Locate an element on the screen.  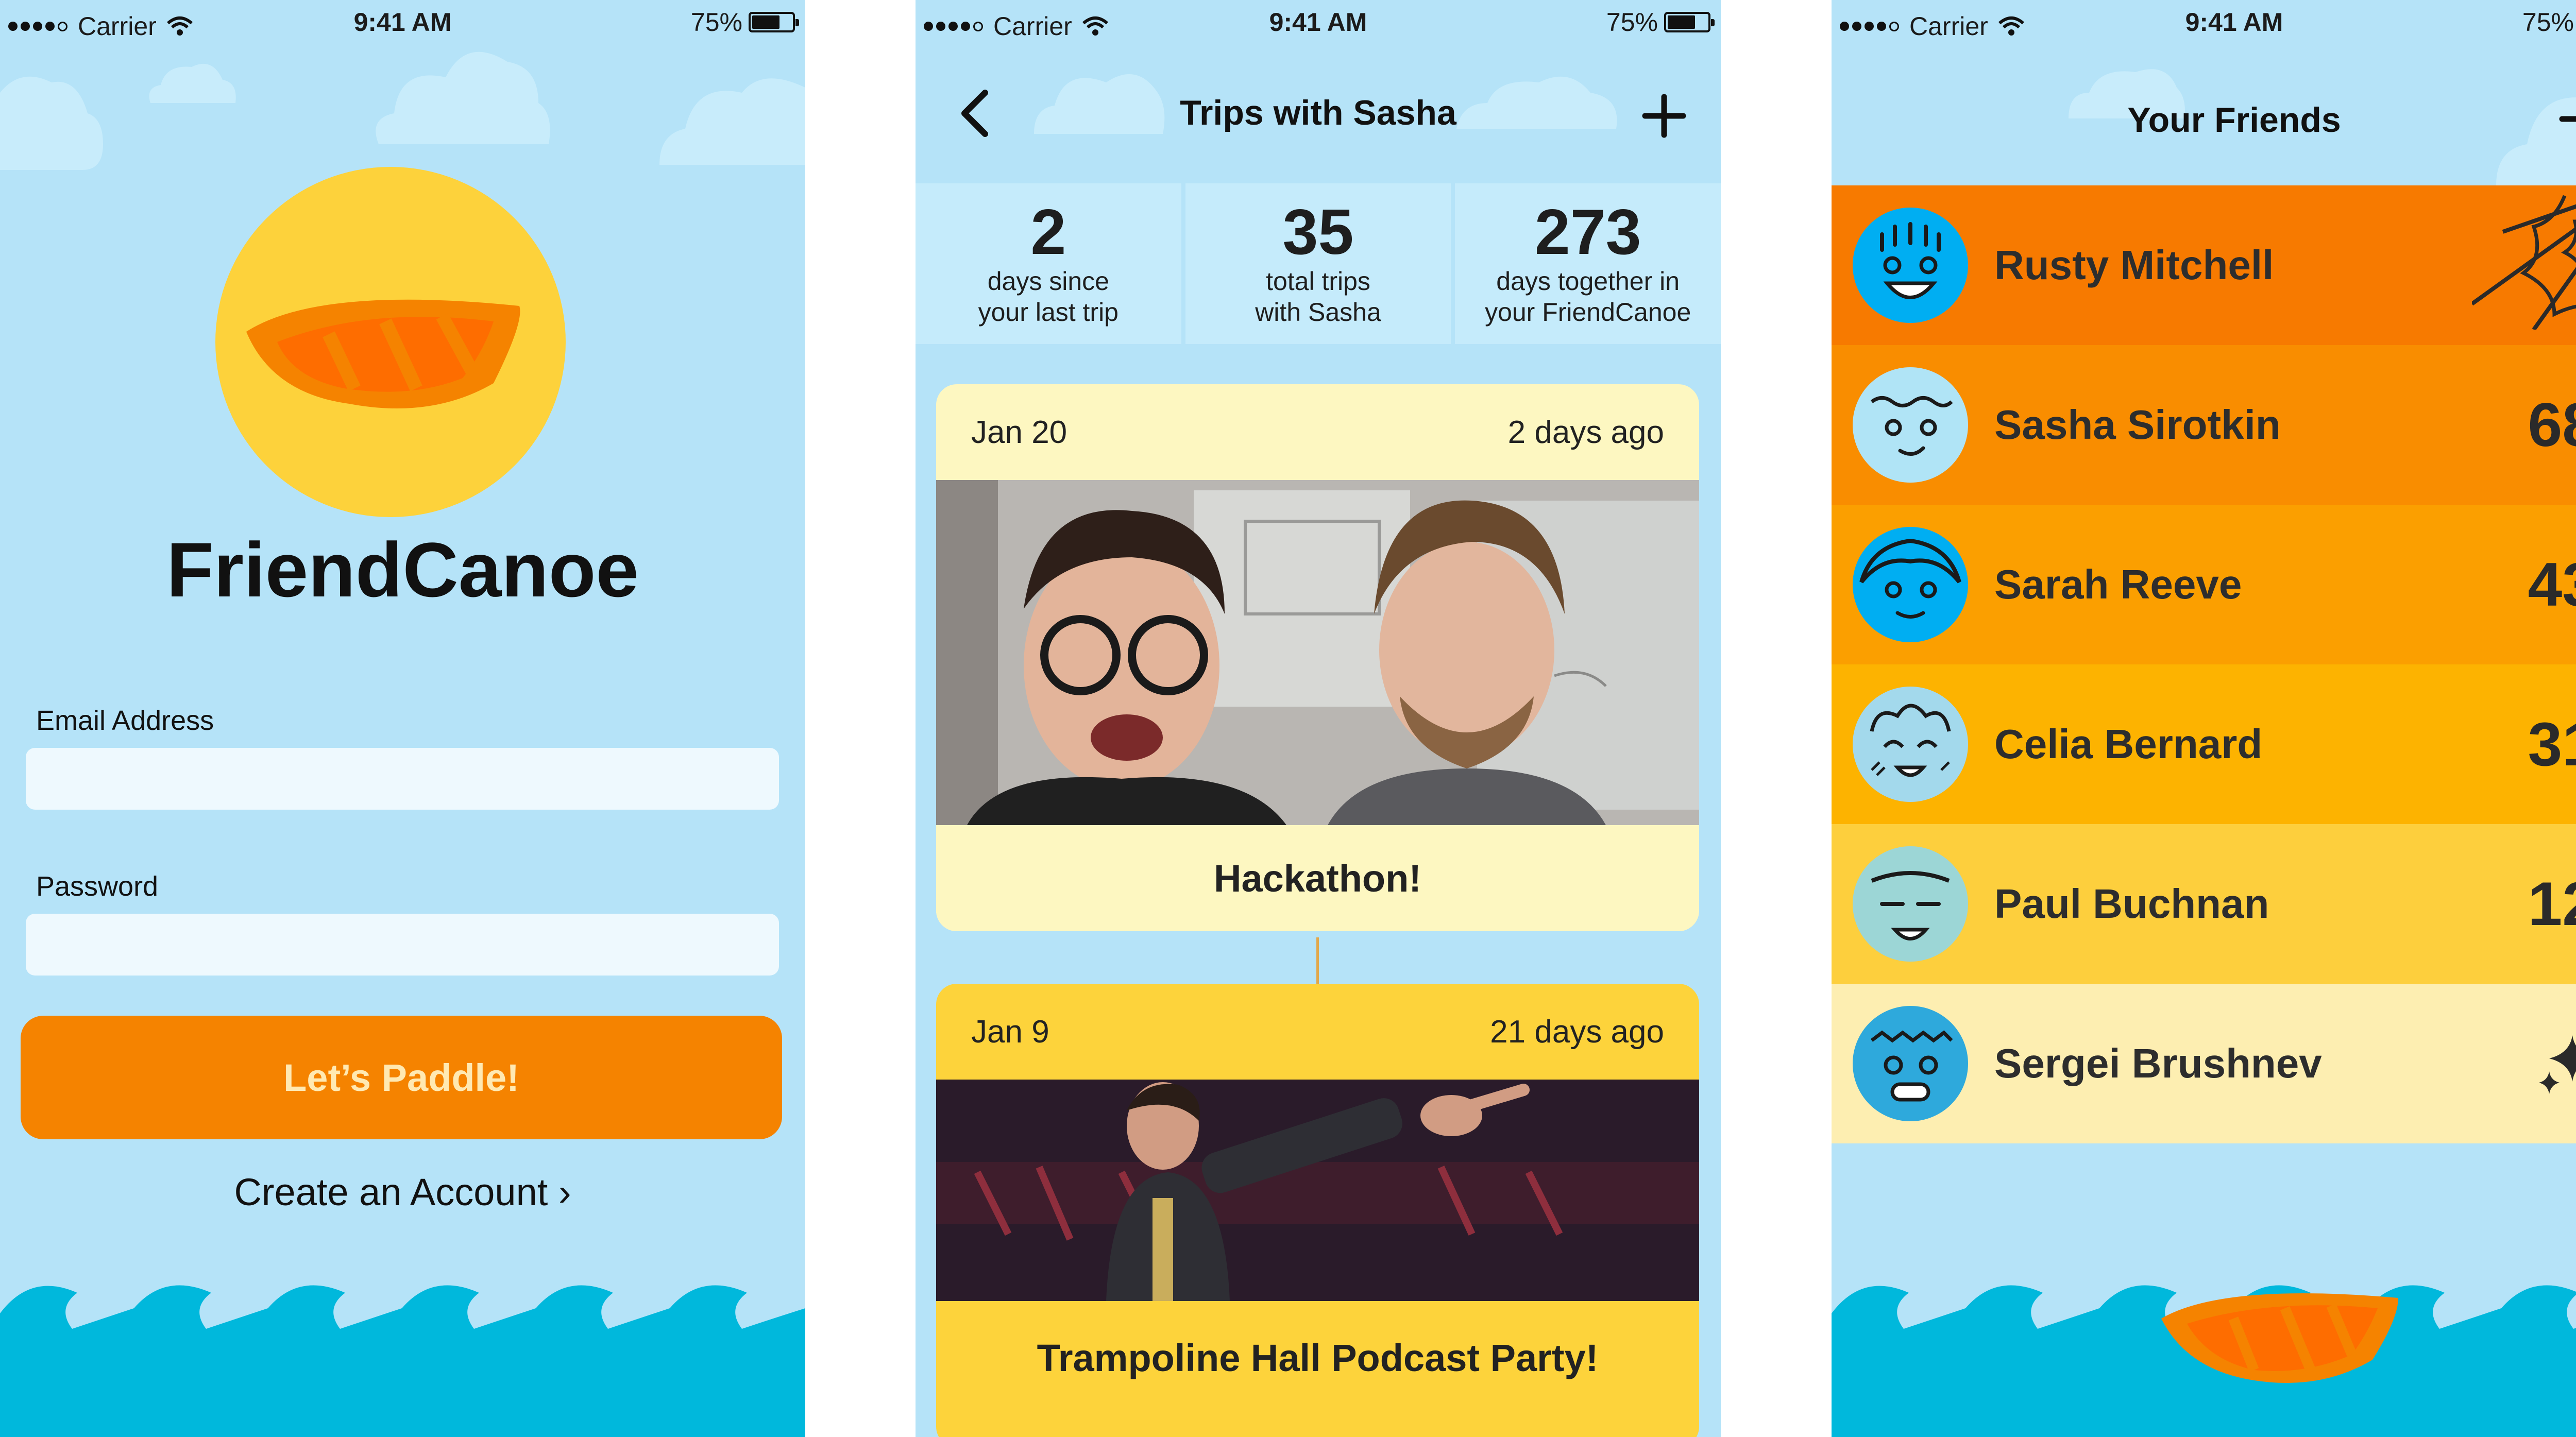
page-title: Your Friends is located at coordinates (2234, 120).